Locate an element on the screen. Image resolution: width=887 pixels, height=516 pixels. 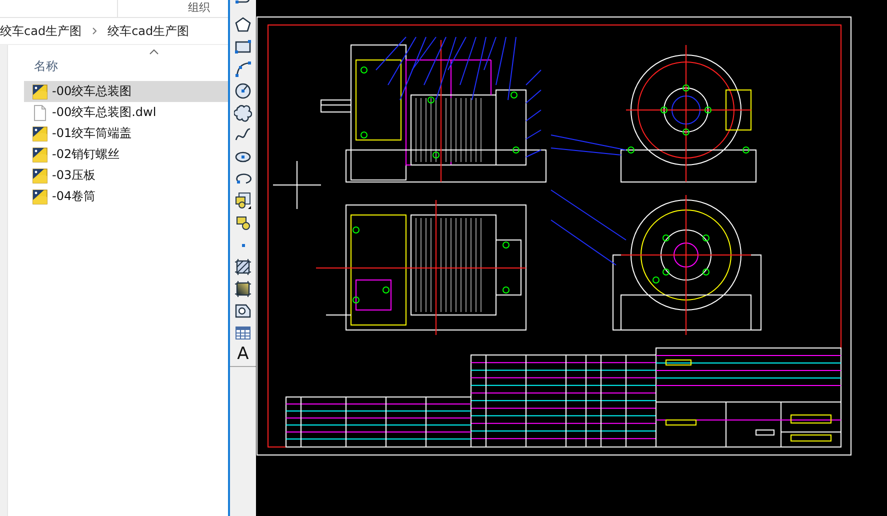
organize-menu: 组织 is located at coordinates (199, 8).